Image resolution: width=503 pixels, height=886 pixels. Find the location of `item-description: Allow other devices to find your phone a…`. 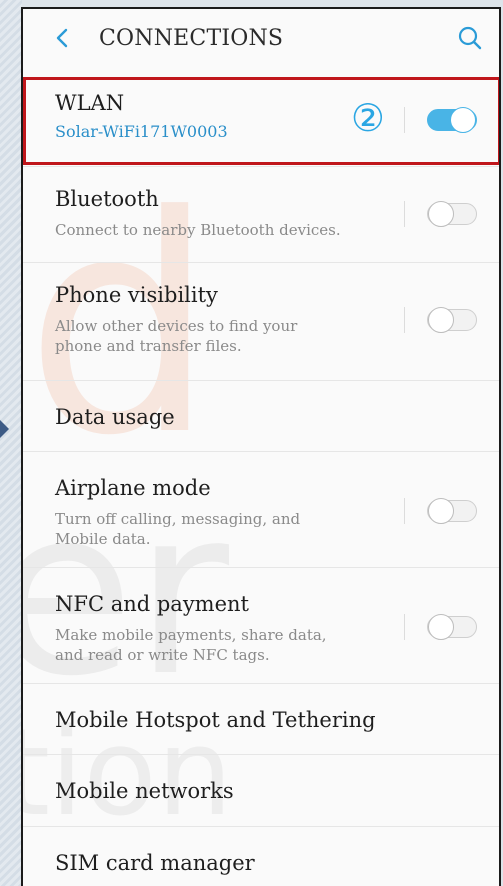

item-description: Allow other devices to find your phone a… is located at coordinates (176, 336).